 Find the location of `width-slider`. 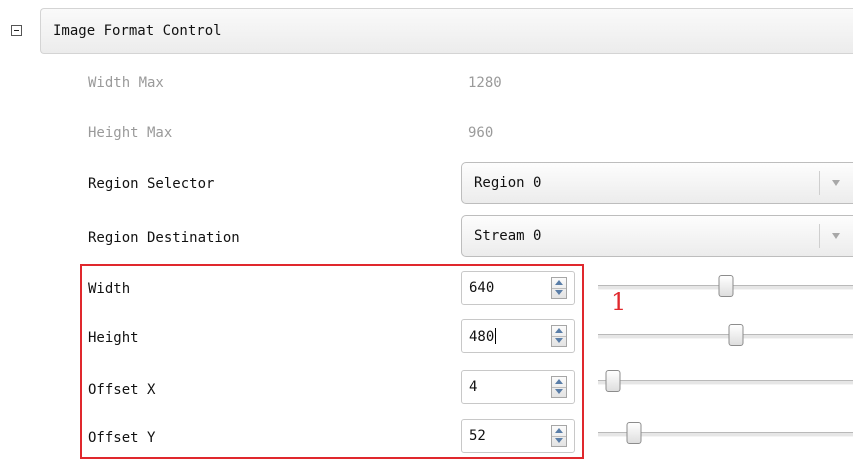

width-slider is located at coordinates (725, 287).